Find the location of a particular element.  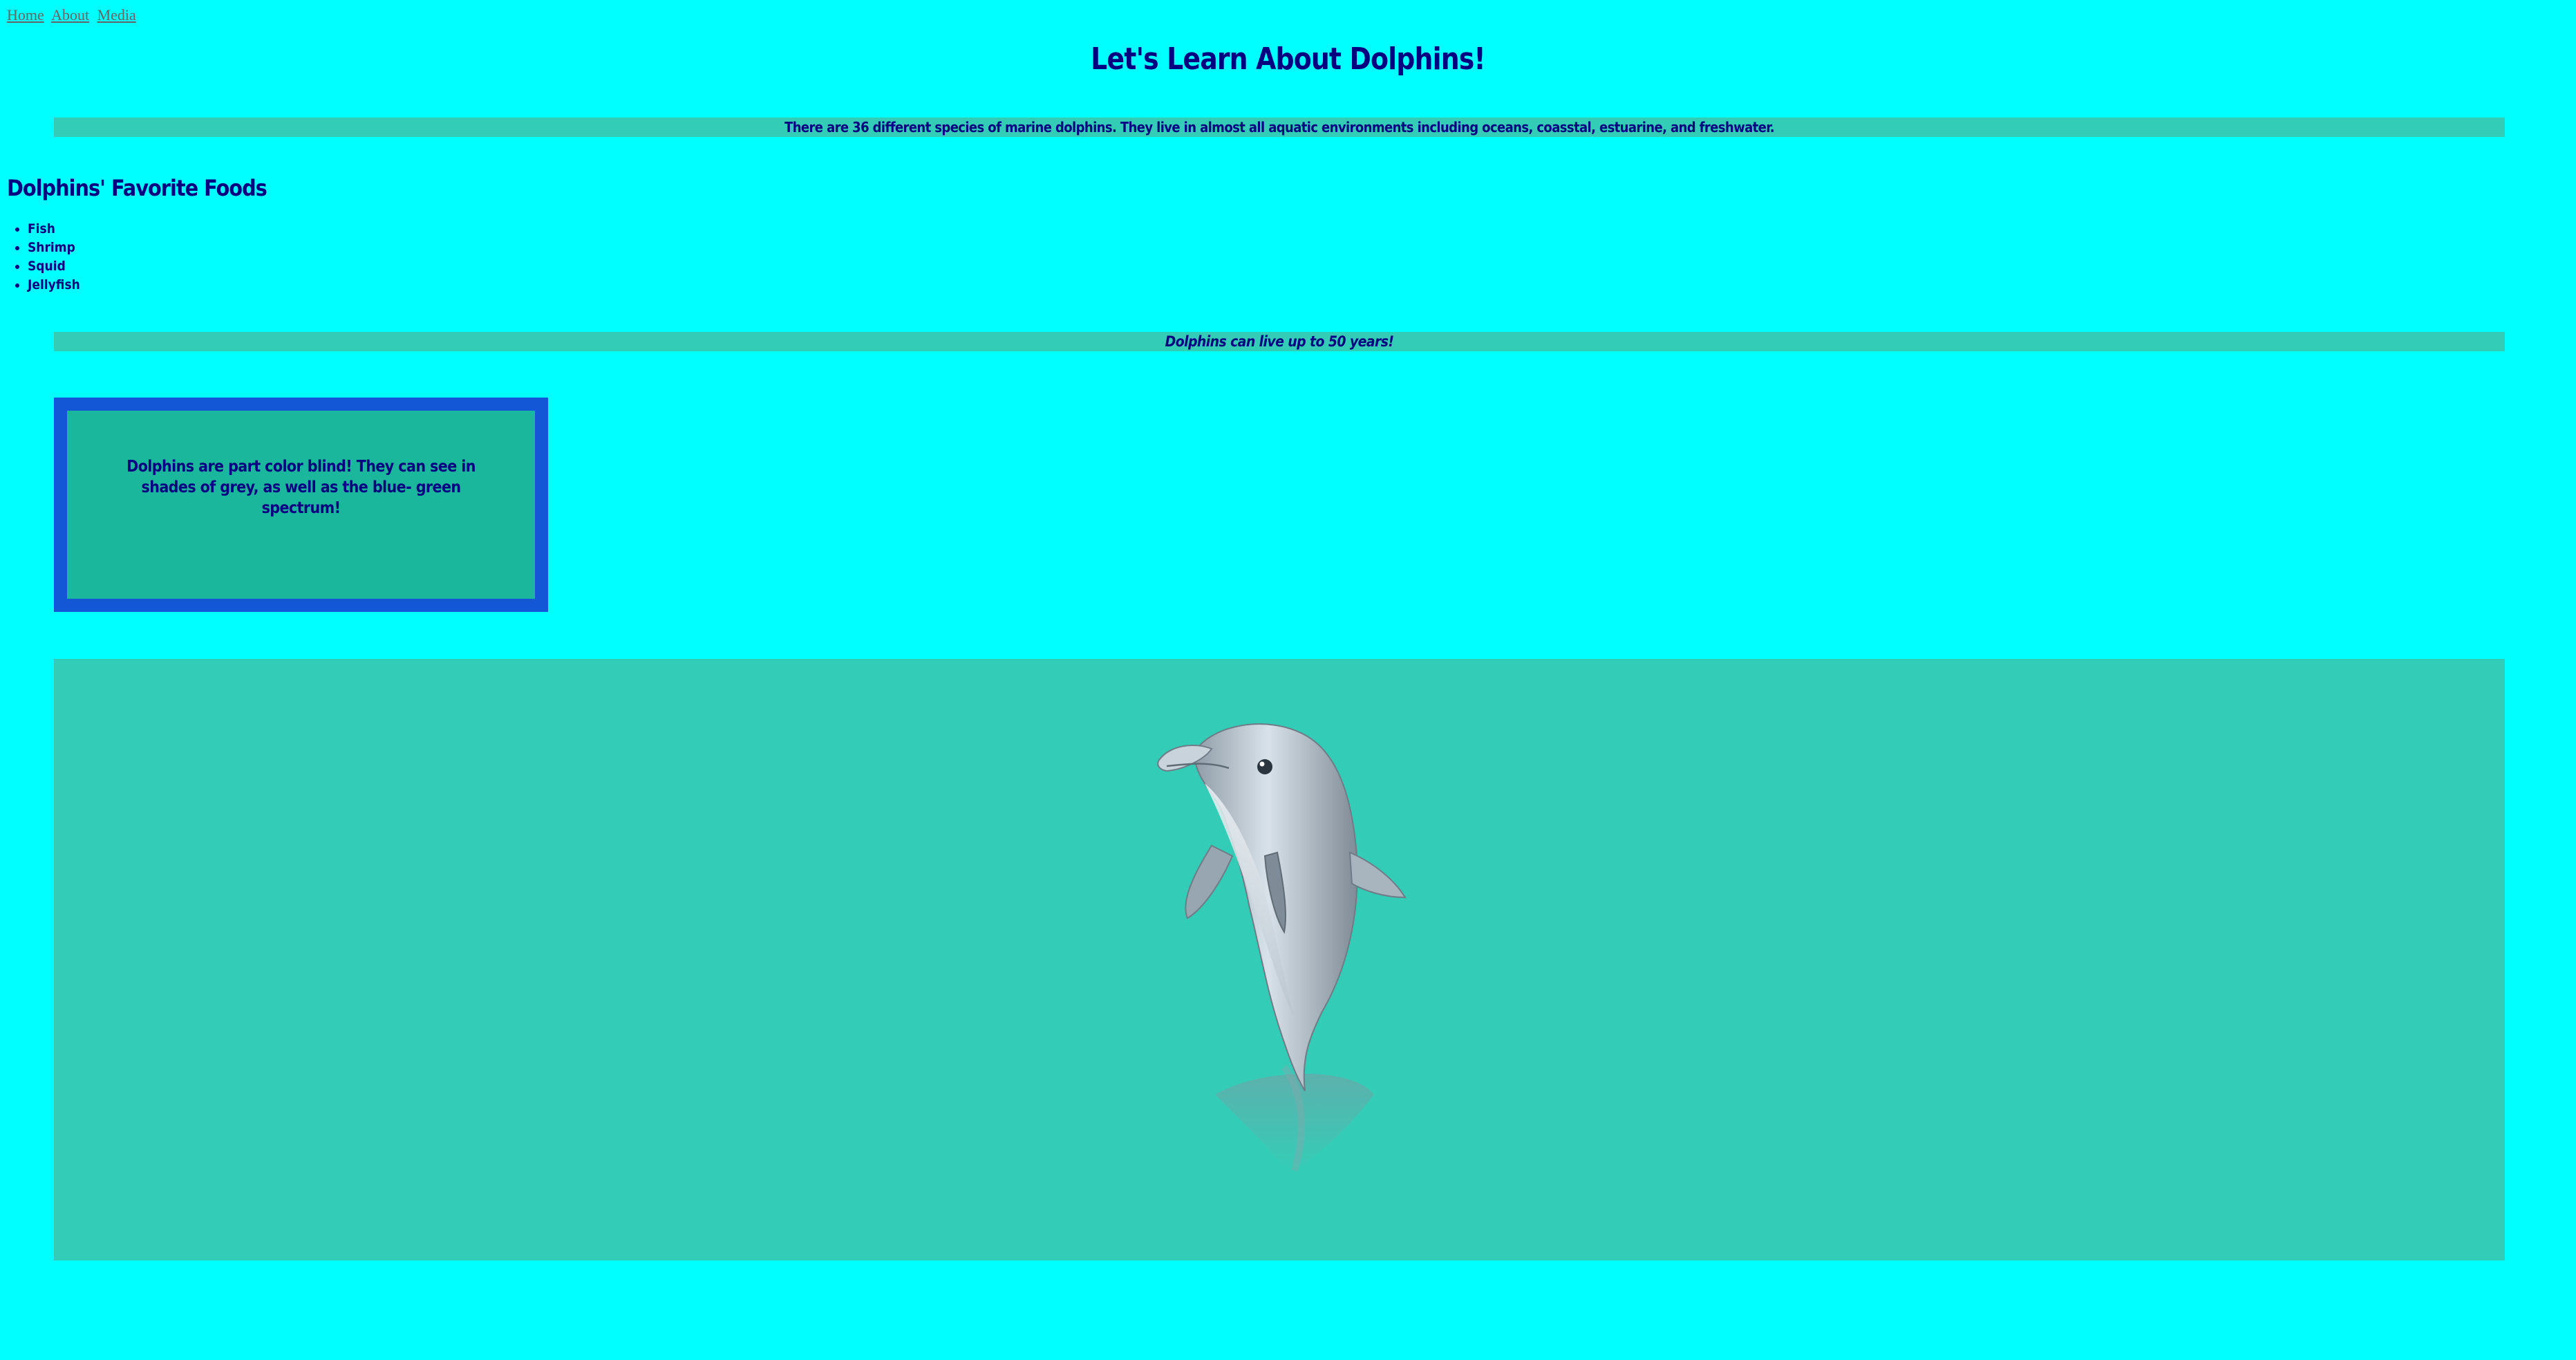

favorite-foods-list: Fish Shrimp Squid Jellyfish is located at coordinates (43, 257).